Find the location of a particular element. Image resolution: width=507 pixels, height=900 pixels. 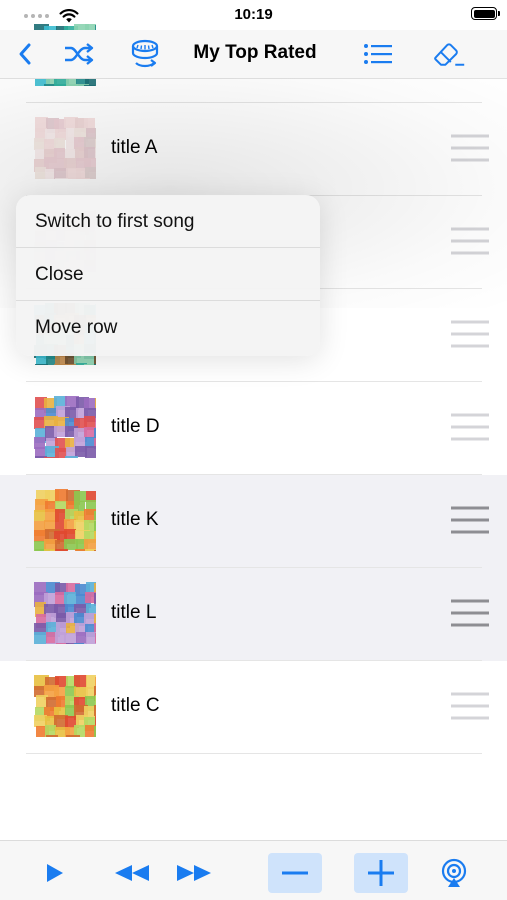

play-button is located at coordinates (54, 873).